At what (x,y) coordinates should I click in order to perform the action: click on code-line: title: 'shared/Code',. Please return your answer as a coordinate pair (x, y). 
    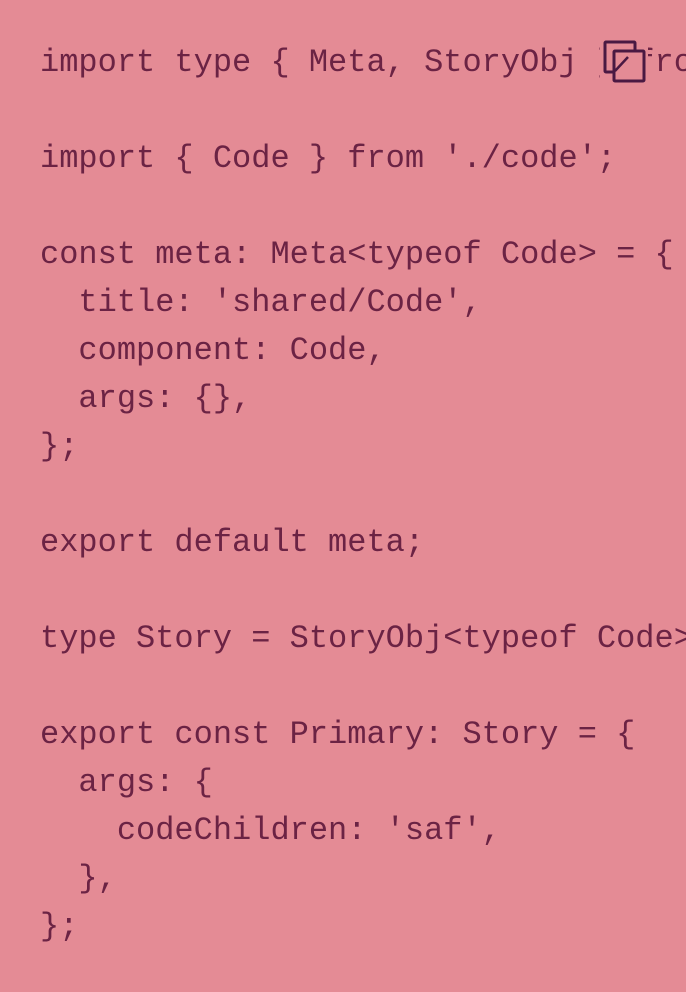
    Looking at the image, I should click on (261, 302).